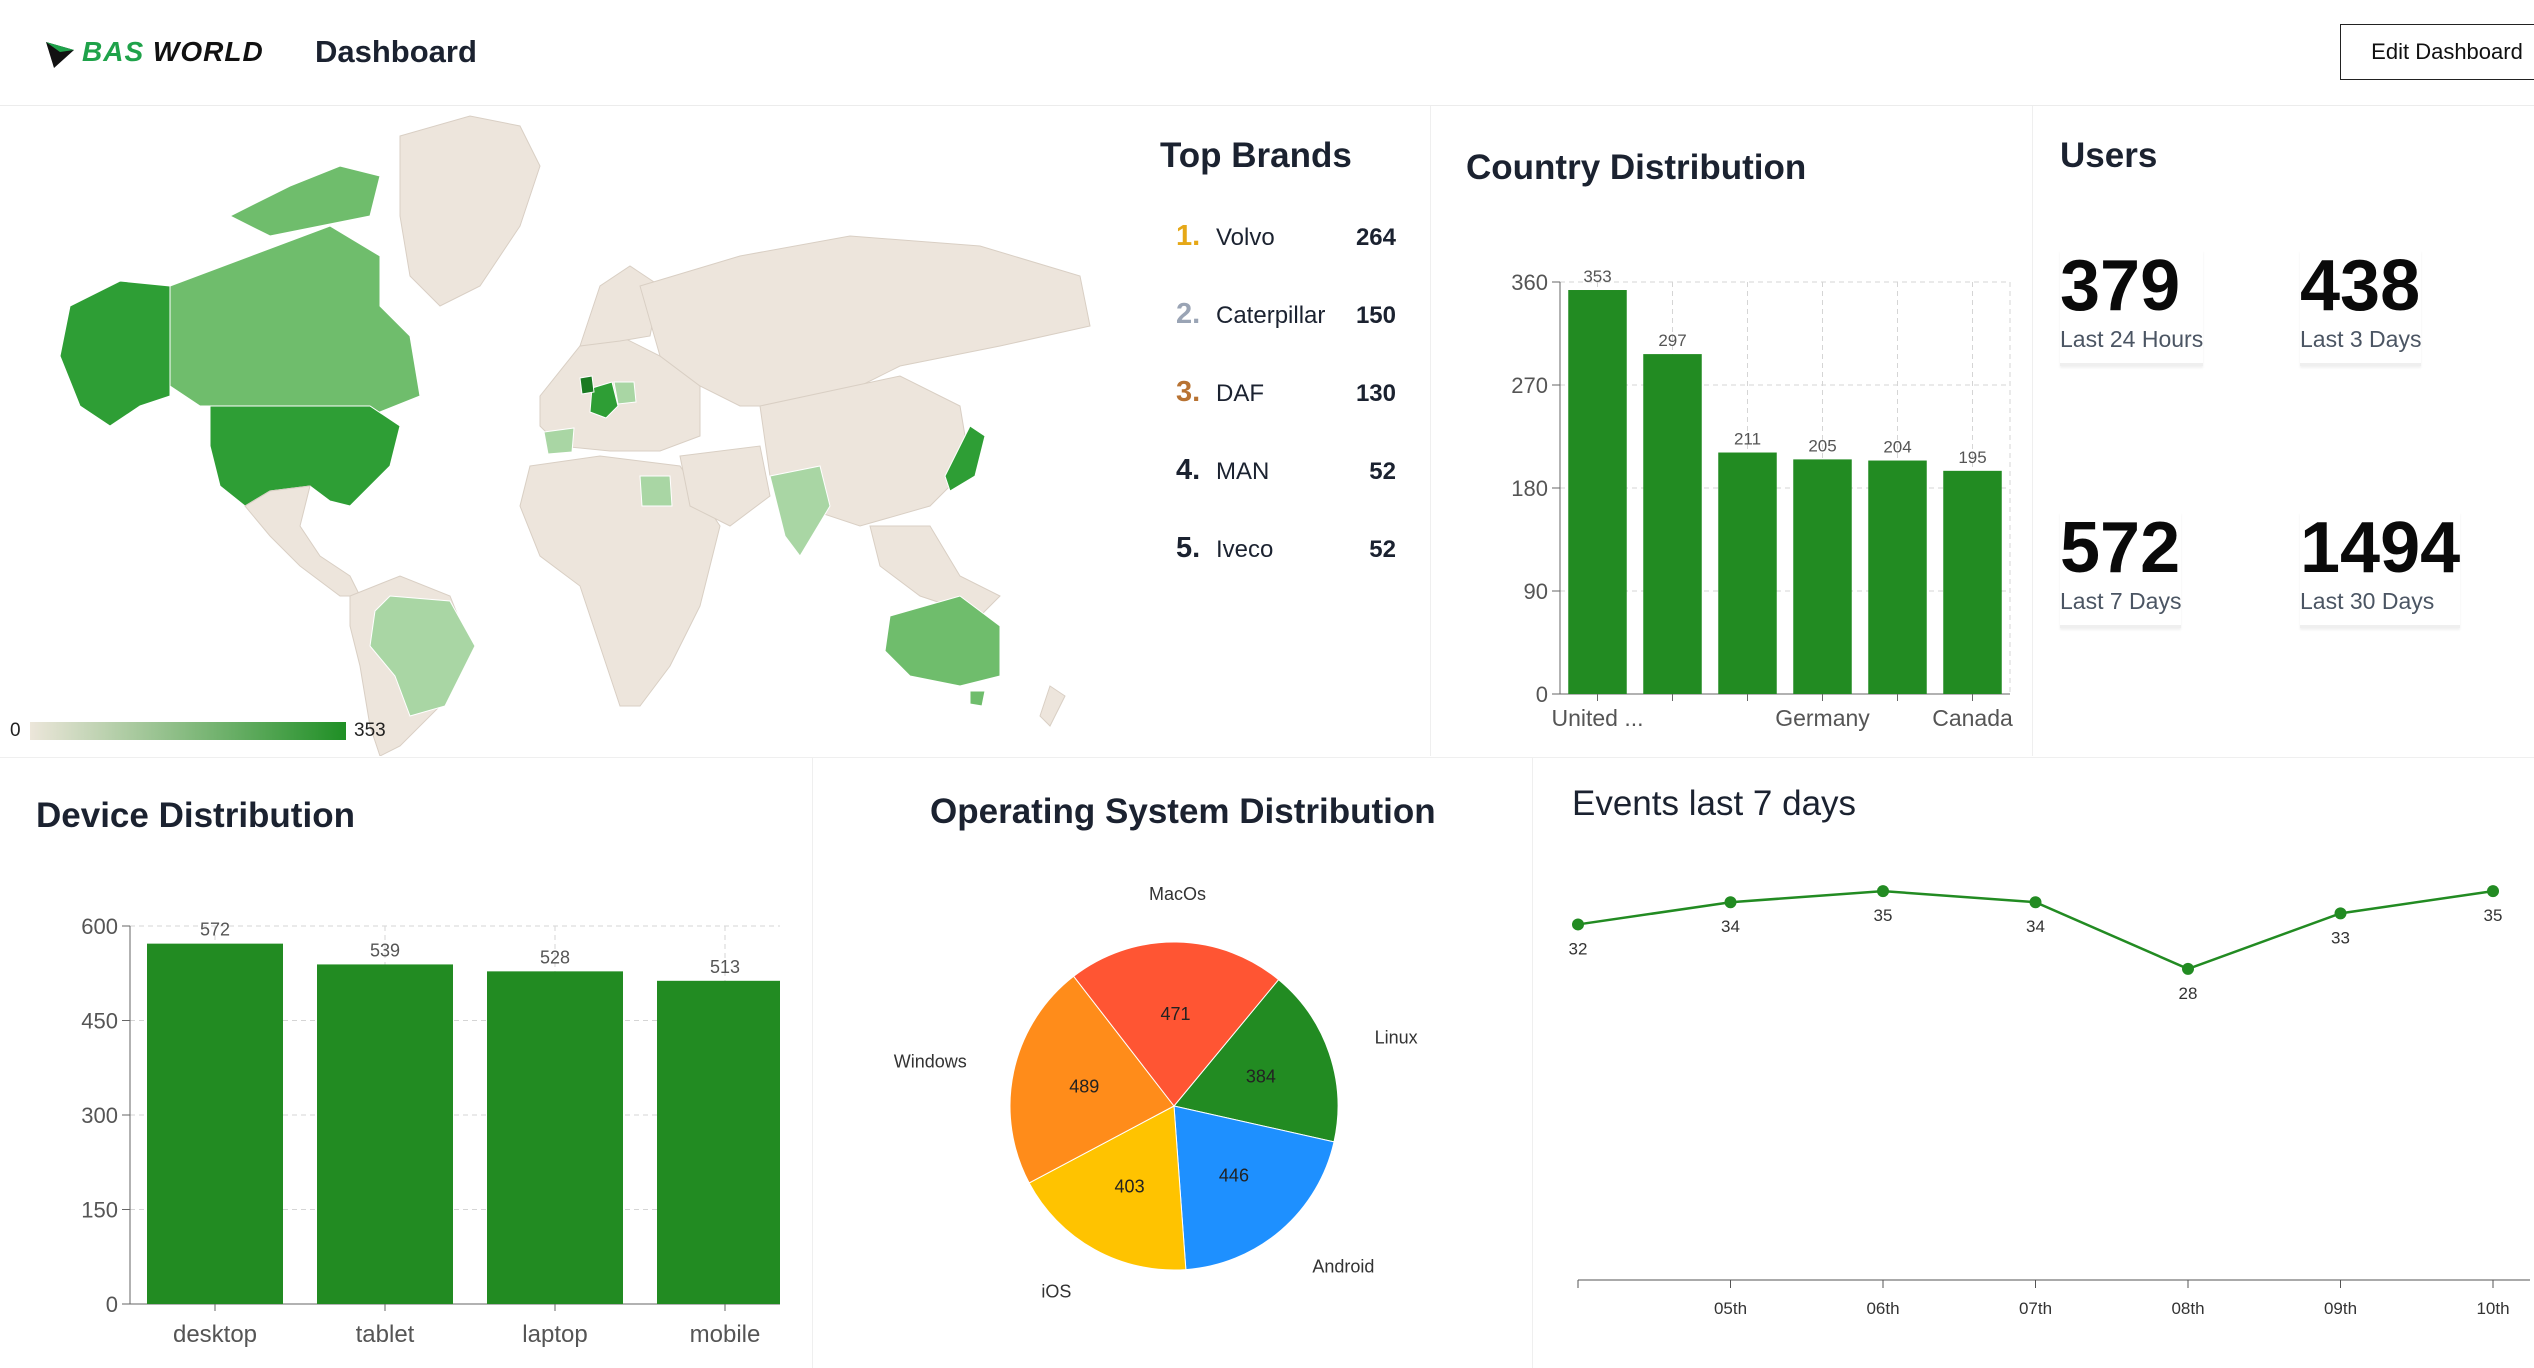 Image resolution: width=2534 pixels, height=1368 pixels. What do you see at coordinates (1714, 803) in the screenshot?
I see `events-title: Events last 7 days` at bounding box center [1714, 803].